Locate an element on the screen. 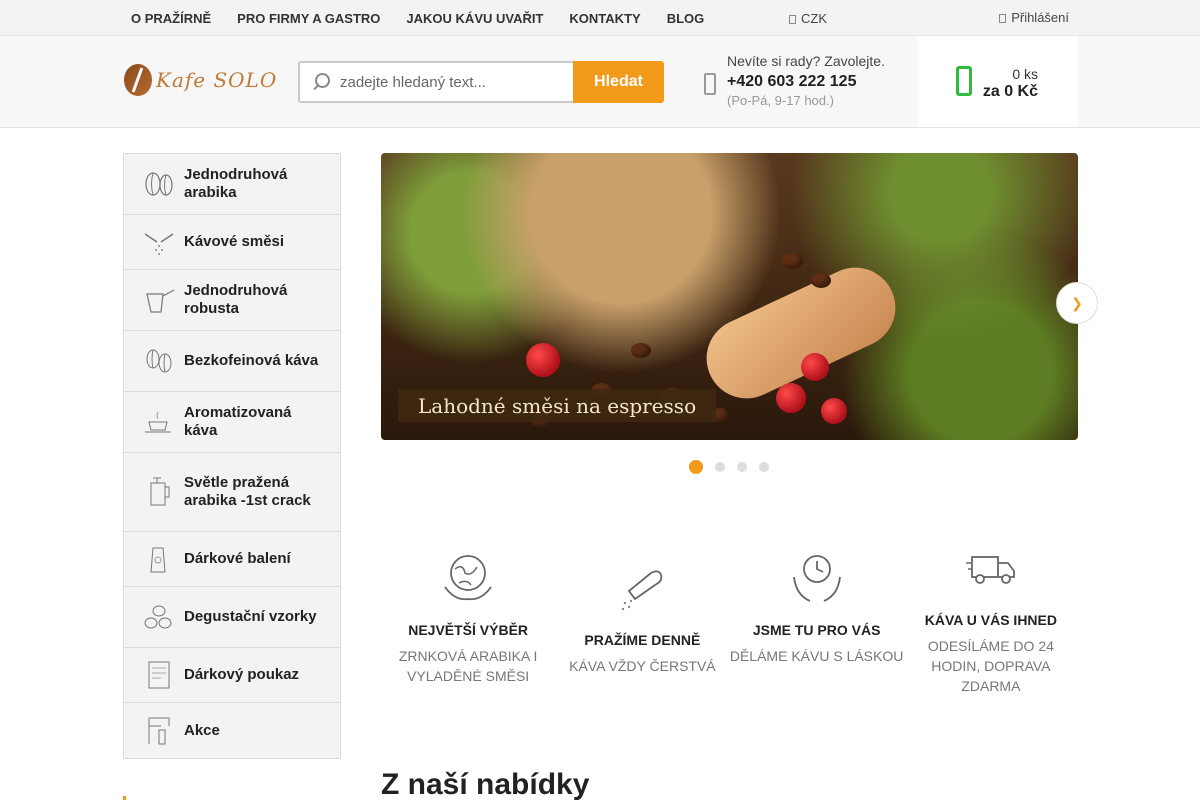 The image size is (1200, 802). contact-phone: +420 603 222 125 is located at coordinates (806, 82).